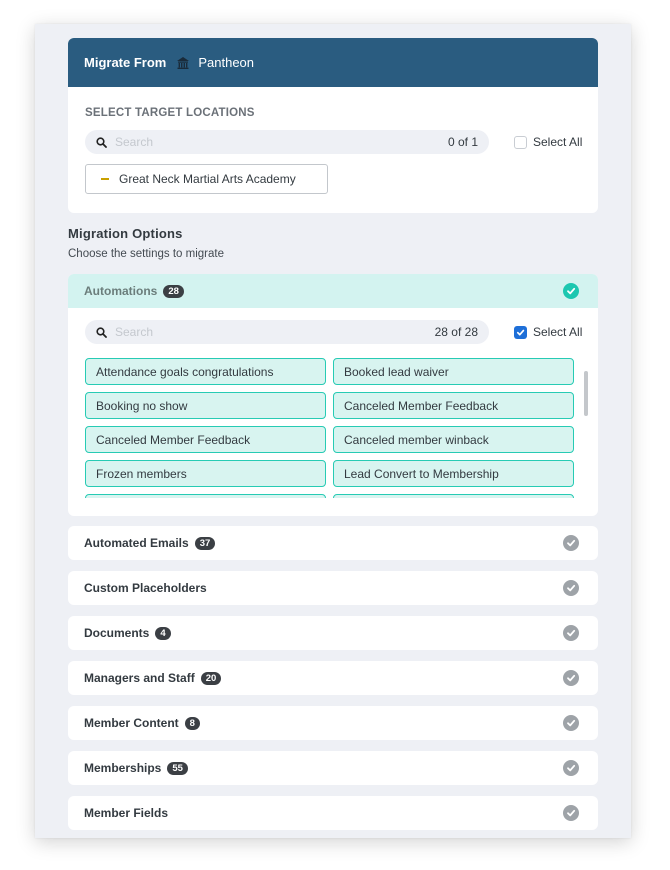  Describe the element at coordinates (586, 425) in the screenshot. I see `automation-list-scrollbar` at that location.